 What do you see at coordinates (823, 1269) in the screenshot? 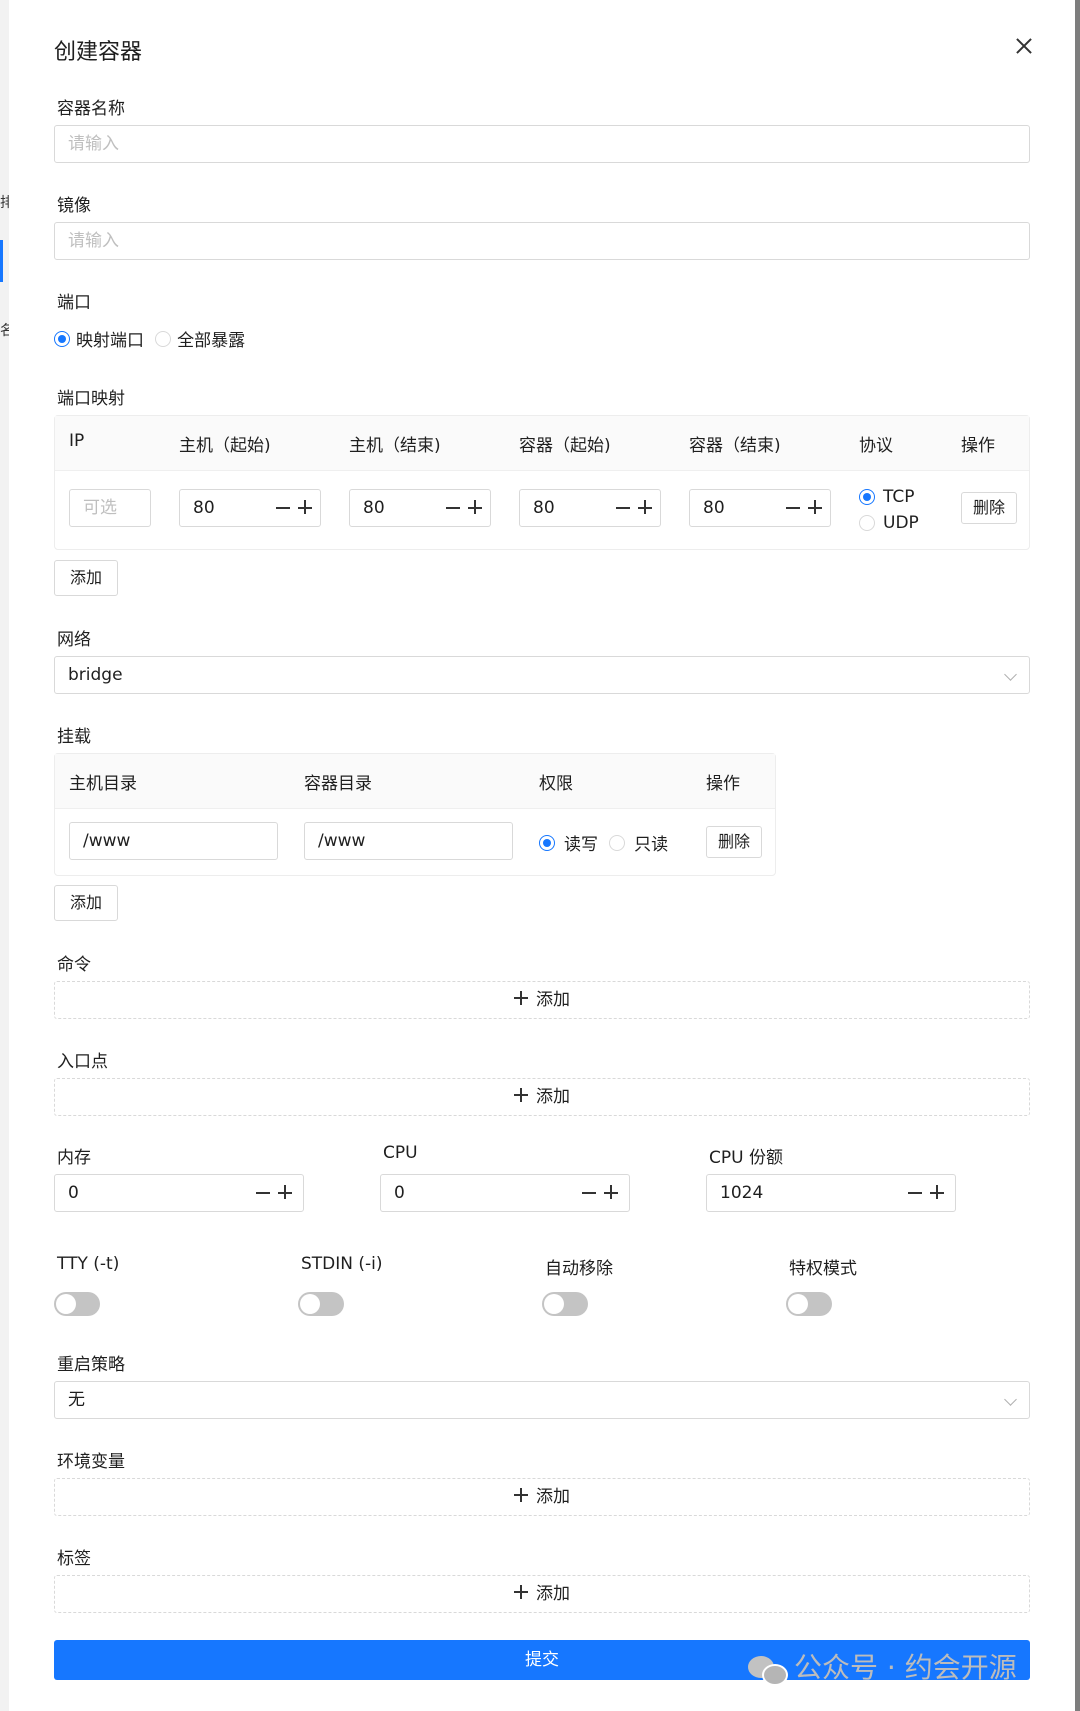
I see `privileged-label: 特权模式` at bounding box center [823, 1269].